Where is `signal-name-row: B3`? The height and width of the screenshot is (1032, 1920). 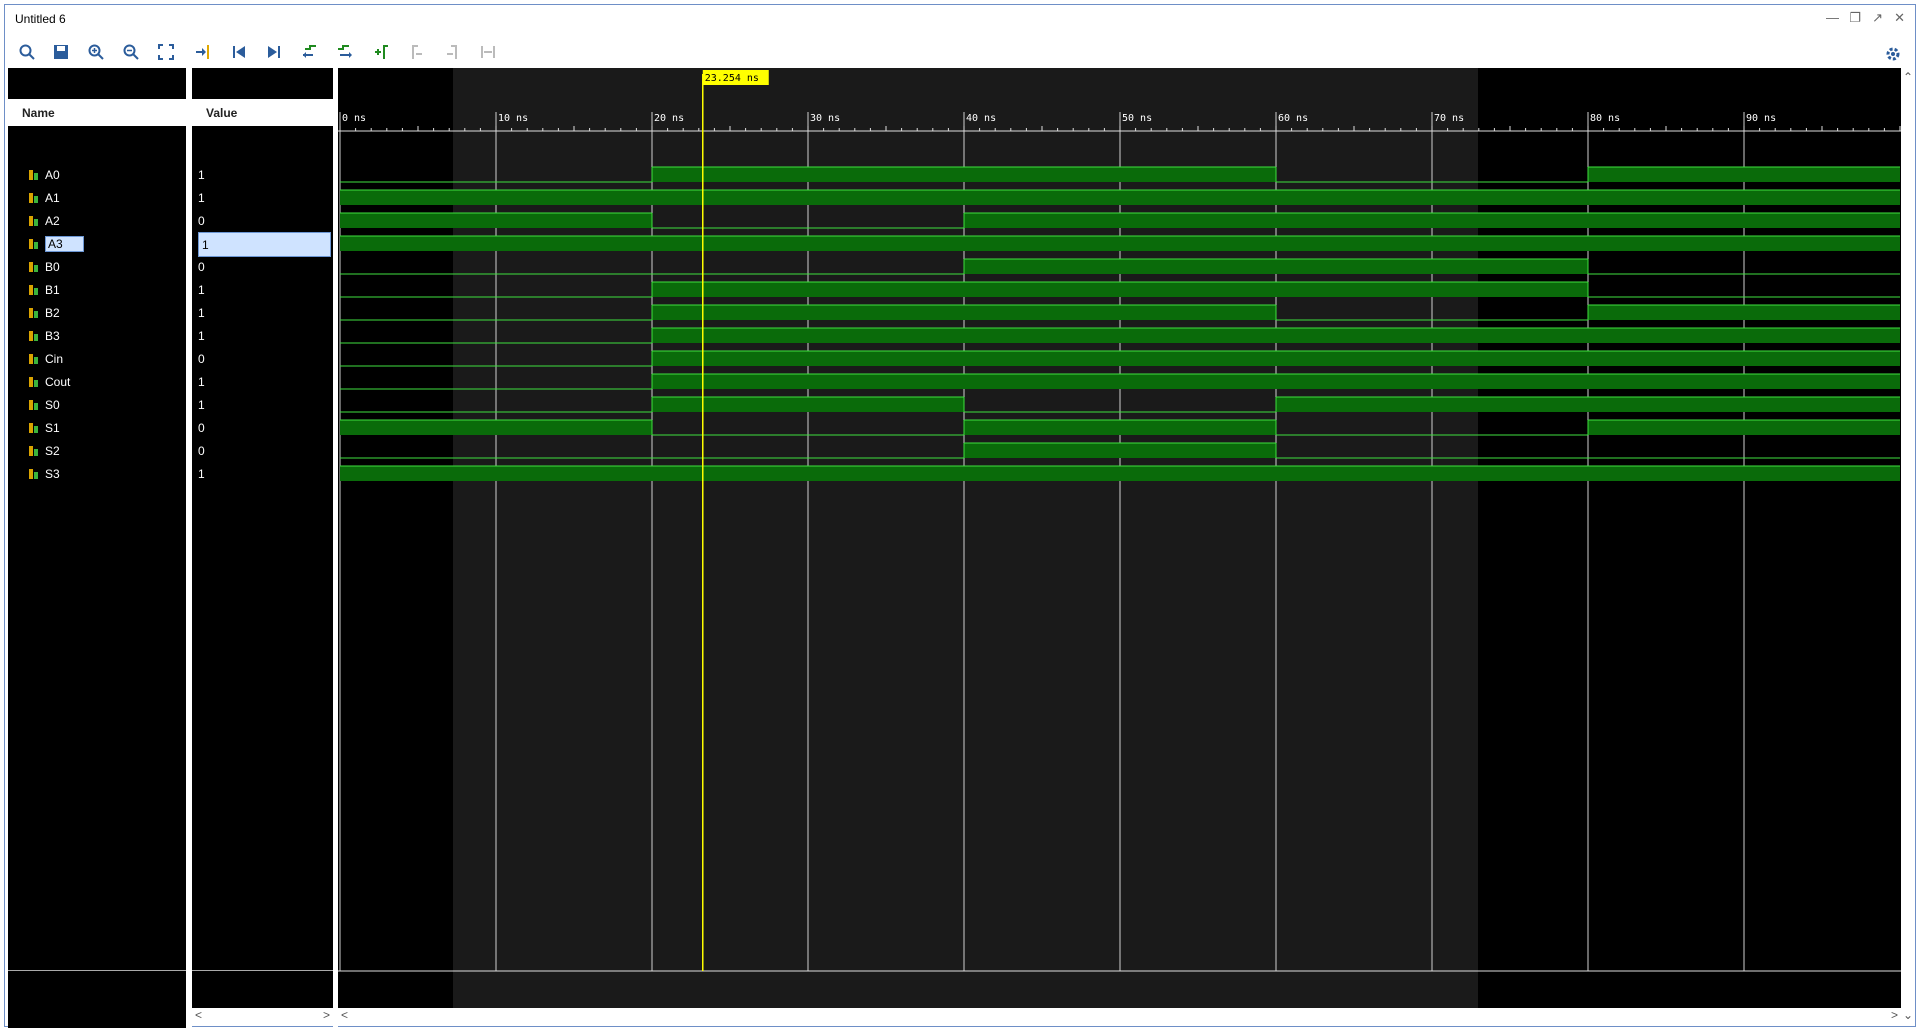
signal-name-row: B3 is located at coordinates (44, 335).